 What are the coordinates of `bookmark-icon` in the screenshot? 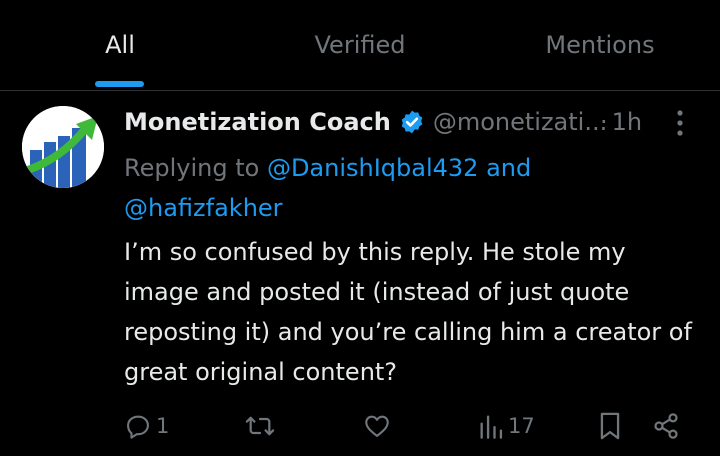 It's located at (610, 426).